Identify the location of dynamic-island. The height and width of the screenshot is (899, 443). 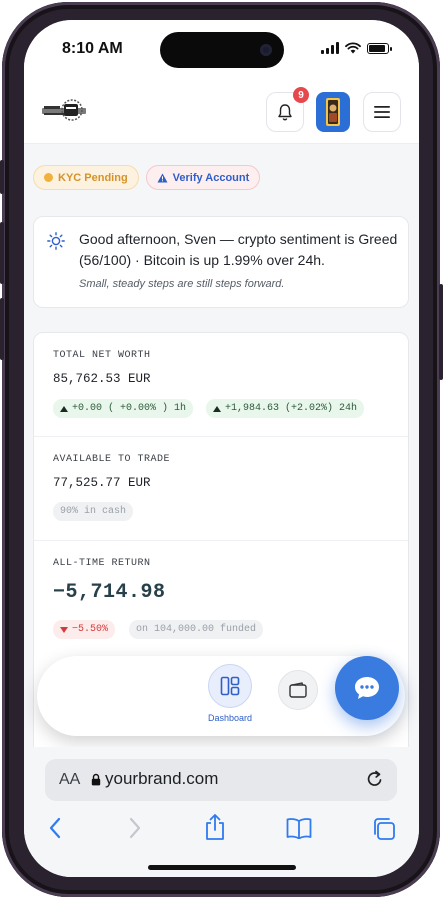
(222, 50).